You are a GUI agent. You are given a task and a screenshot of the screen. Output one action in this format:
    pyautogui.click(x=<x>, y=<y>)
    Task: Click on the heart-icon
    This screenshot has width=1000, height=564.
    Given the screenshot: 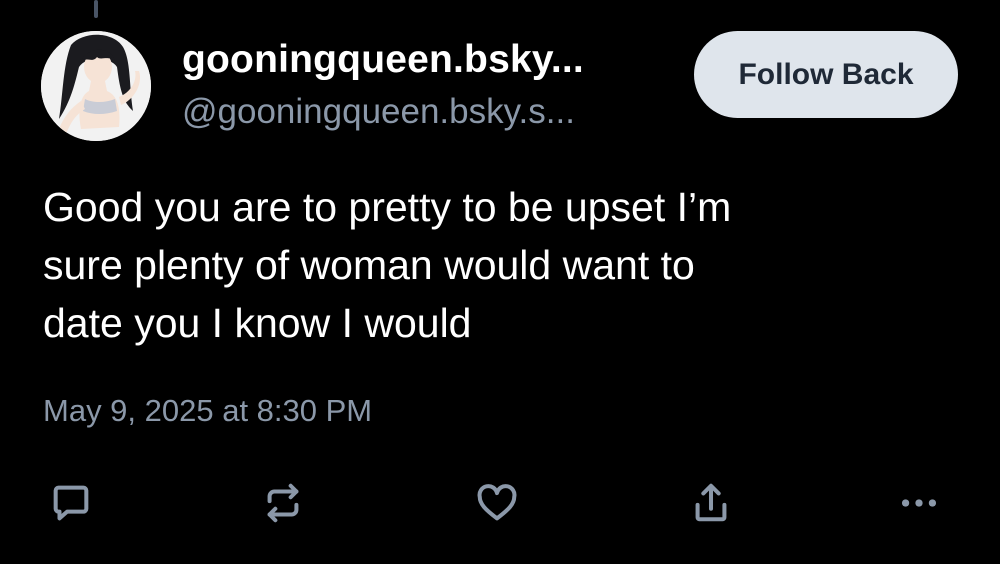 What is the action you would take?
    pyautogui.click(x=497, y=502)
    